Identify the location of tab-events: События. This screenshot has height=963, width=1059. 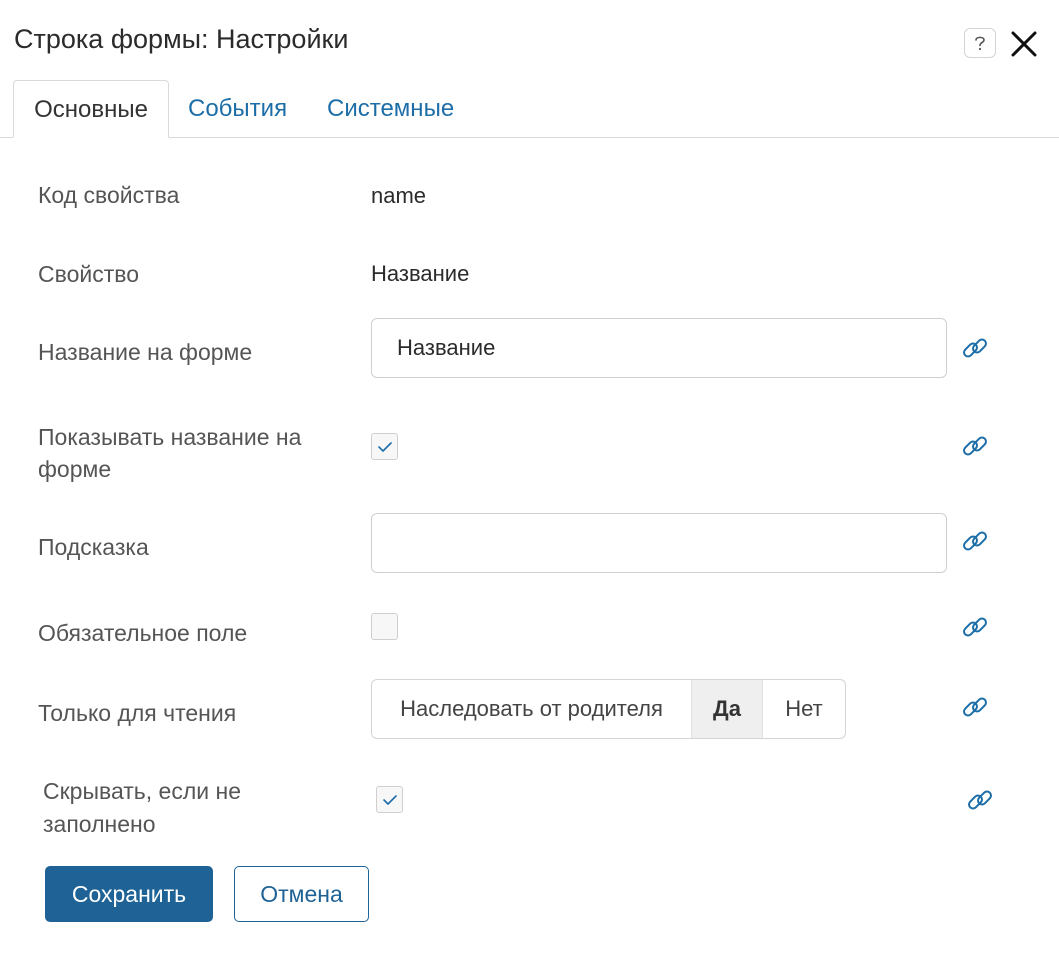
(237, 108).